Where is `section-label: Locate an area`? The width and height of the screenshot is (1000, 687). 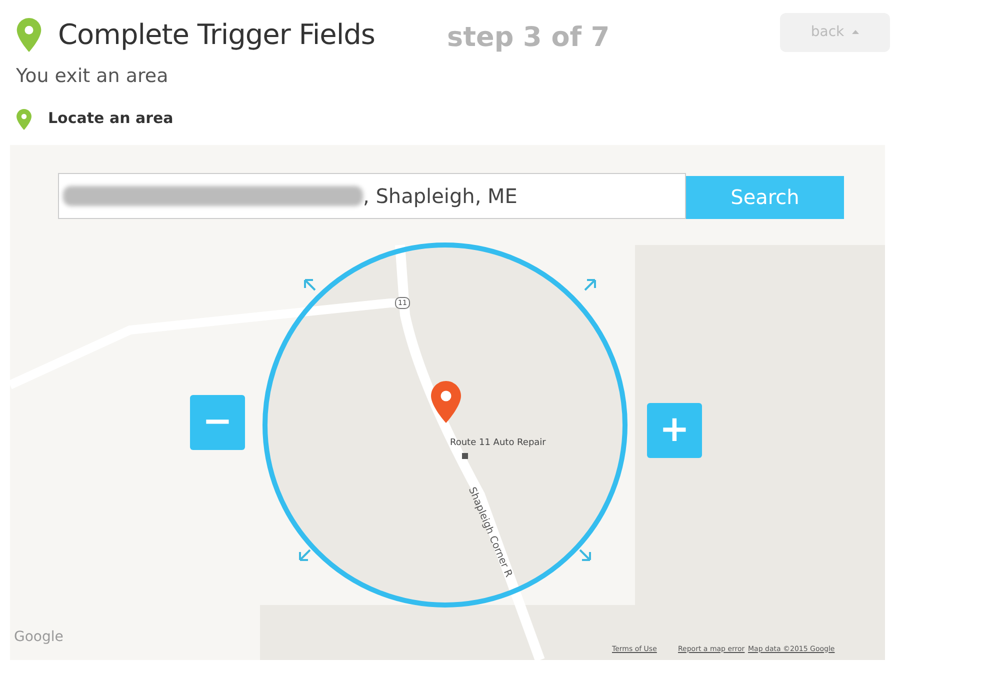 section-label: Locate an area is located at coordinates (111, 119).